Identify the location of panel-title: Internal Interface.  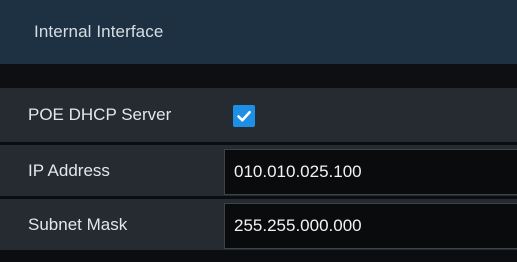
(99, 31).